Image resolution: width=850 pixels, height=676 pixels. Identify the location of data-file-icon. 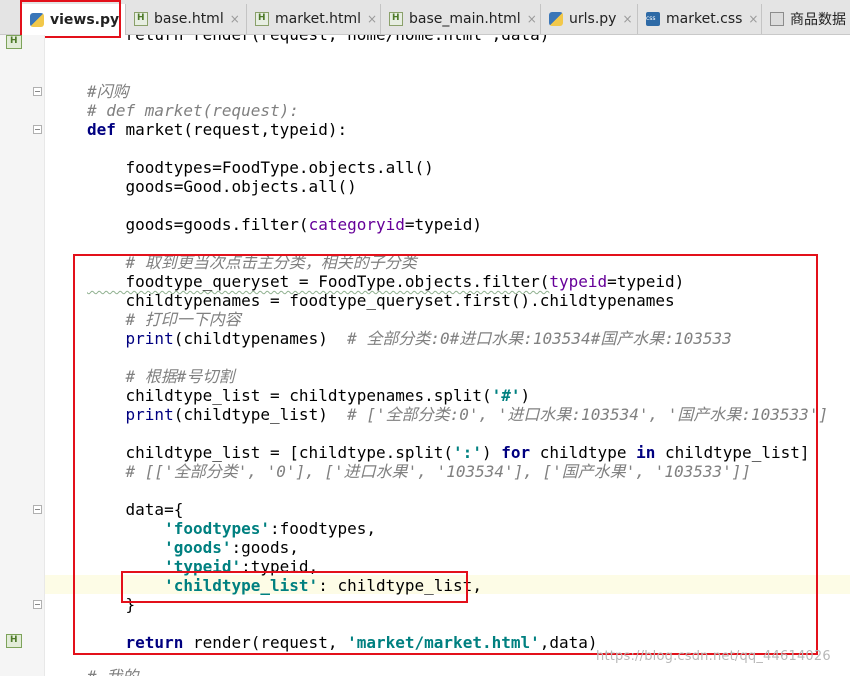
(777, 19).